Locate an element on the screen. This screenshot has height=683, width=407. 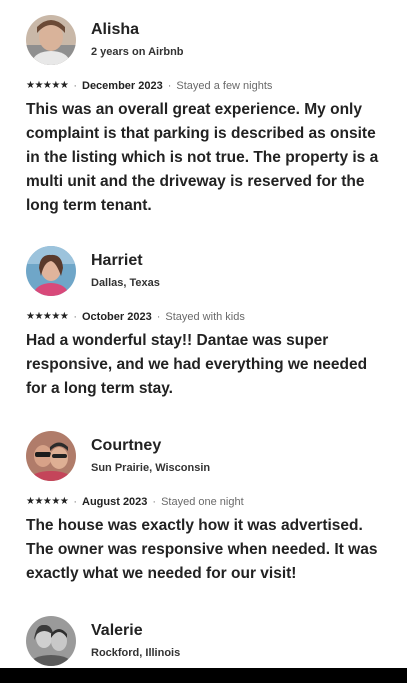
review-meta: ★★★★★ · October 2023 · Stayed with kids is located at coordinates (135, 317).